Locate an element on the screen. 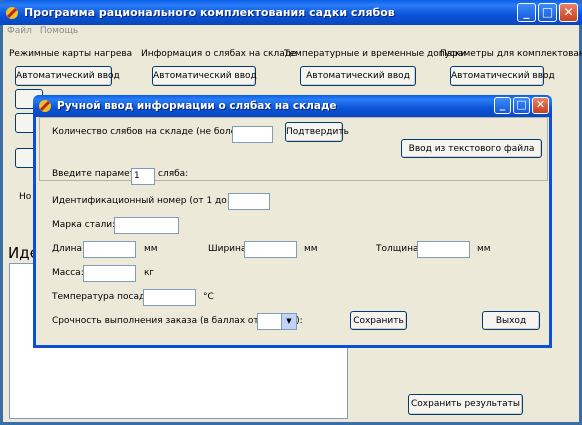 The image size is (582, 425). packaging-params-label: Параметры для комплектования is located at coordinates (511, 54).